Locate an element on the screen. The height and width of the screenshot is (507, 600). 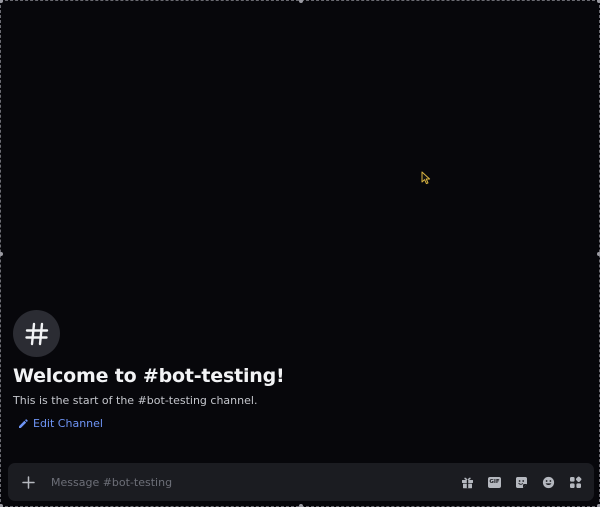
gift-button is located at coordinates (467, 482).